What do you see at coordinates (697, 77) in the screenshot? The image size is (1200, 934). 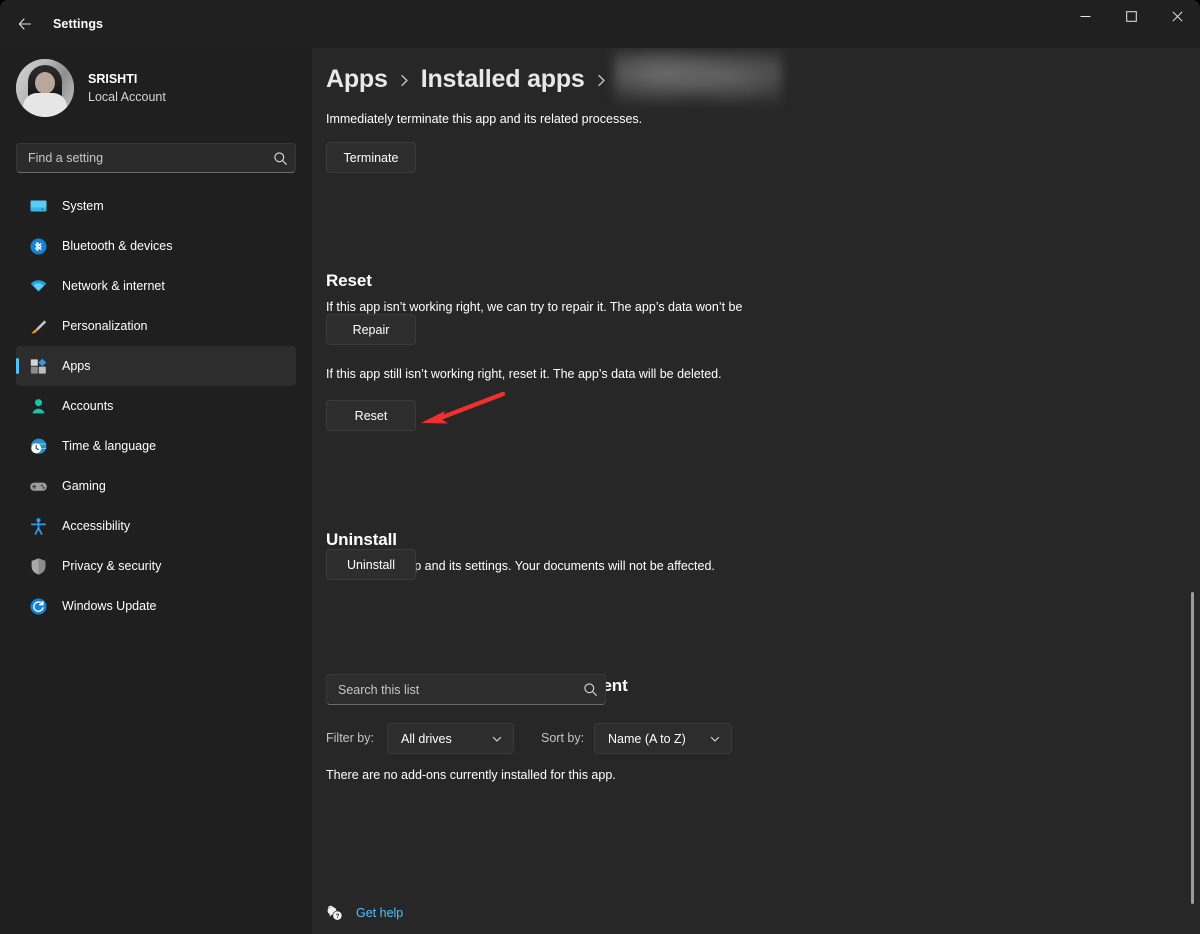 I see `breadcrumb-app-name-redacted` at bounding box center [697, 77].